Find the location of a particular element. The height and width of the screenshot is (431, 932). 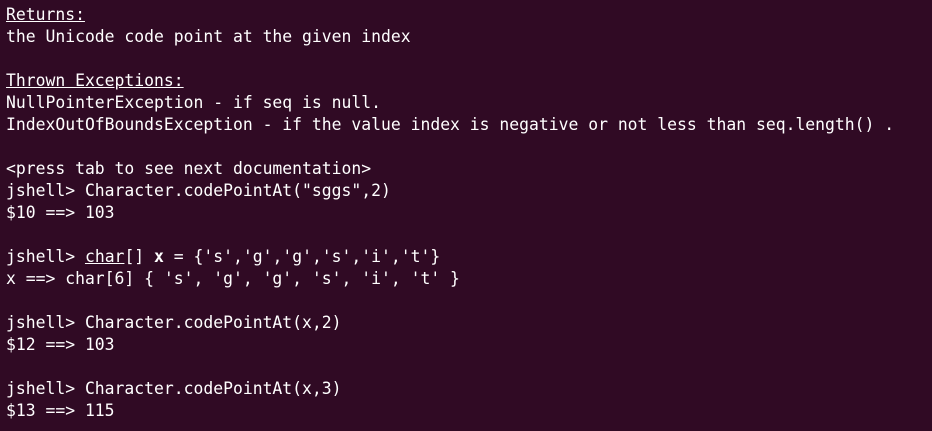

variable-name: x is located at coordinates (159, 256).